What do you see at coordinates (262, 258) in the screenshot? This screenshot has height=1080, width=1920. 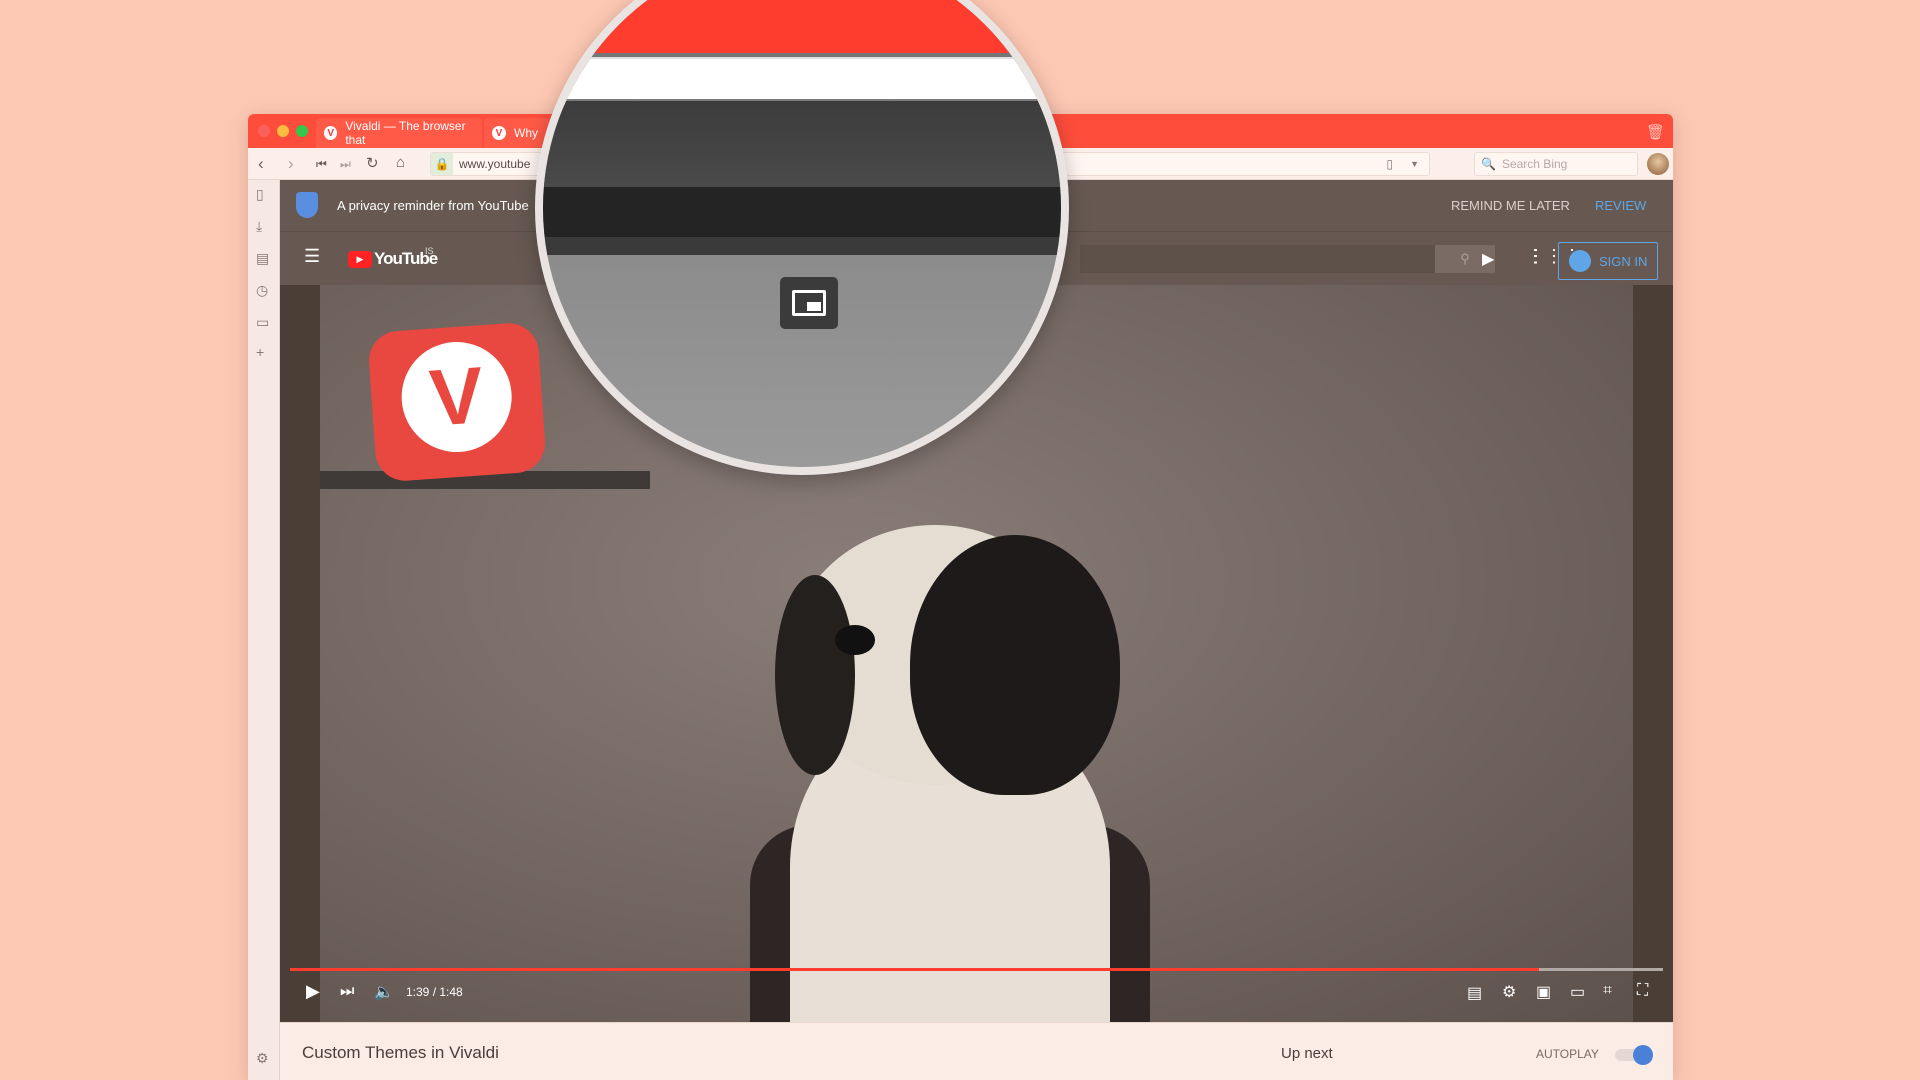 I see `notes-icon: ▤` at bounding box center [262, 258].